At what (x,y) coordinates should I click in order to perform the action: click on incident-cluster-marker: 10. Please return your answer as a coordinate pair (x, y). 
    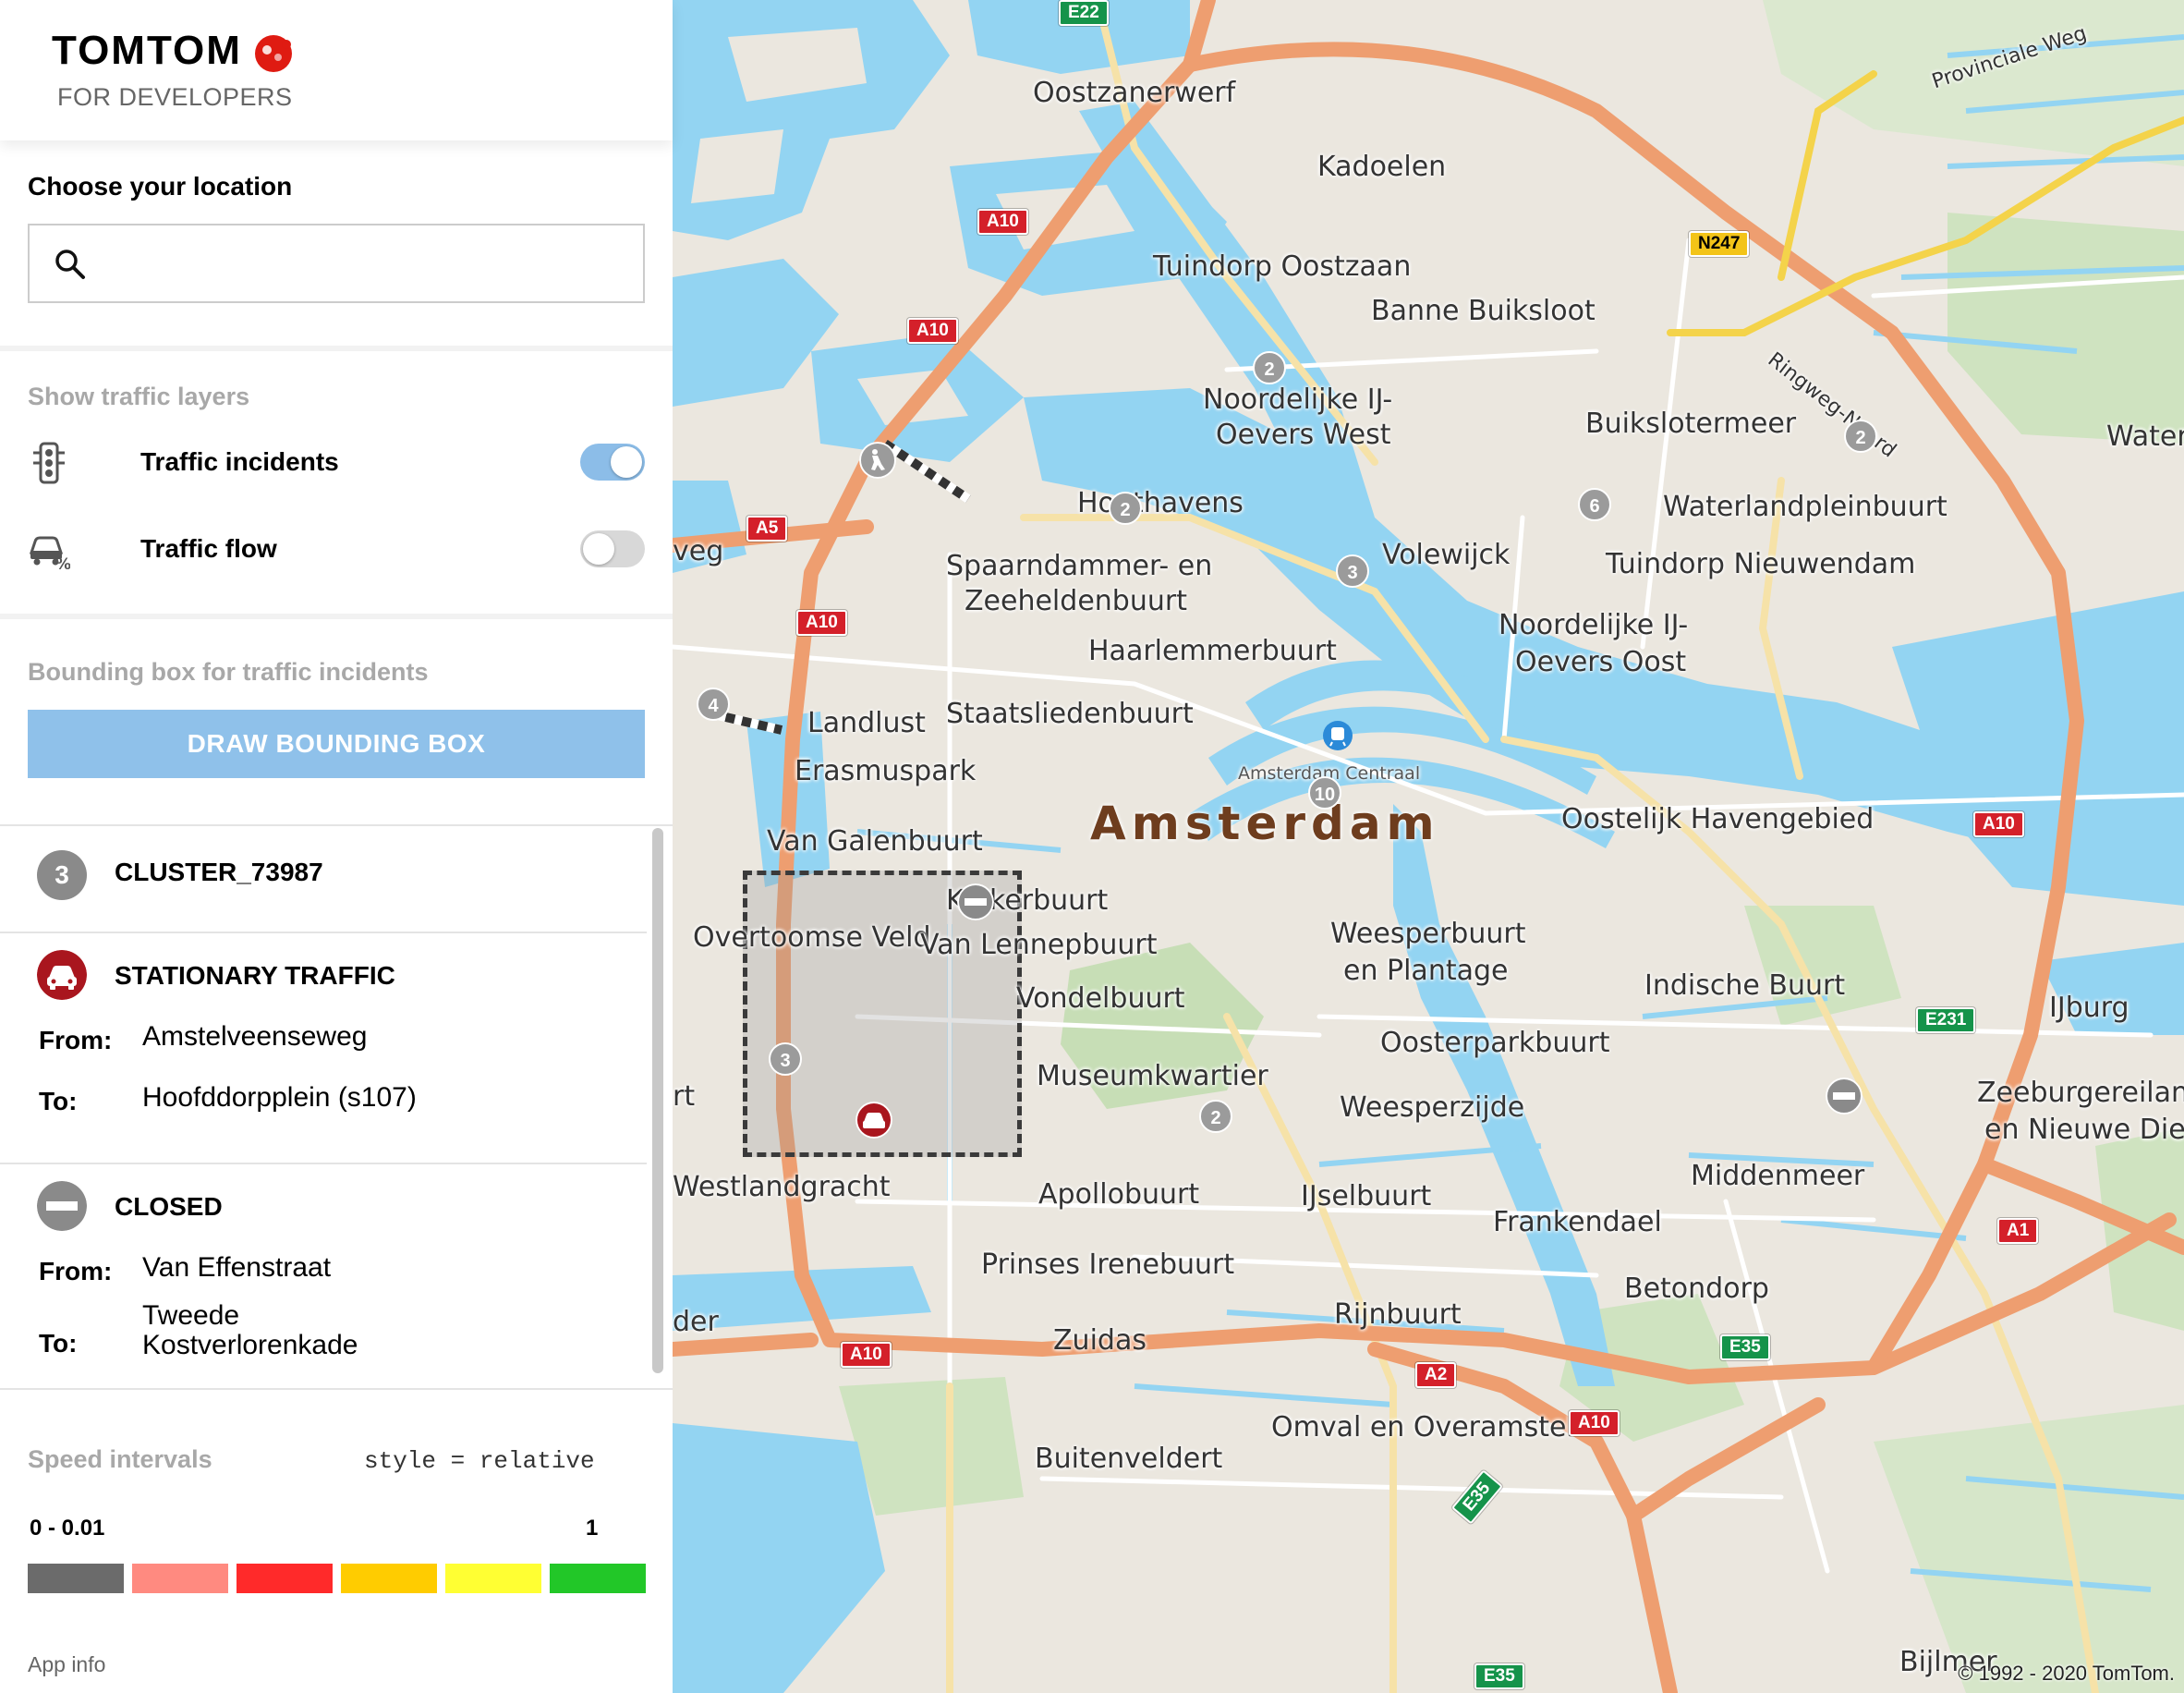
    Looking at the image, I should click on (1324, 793).